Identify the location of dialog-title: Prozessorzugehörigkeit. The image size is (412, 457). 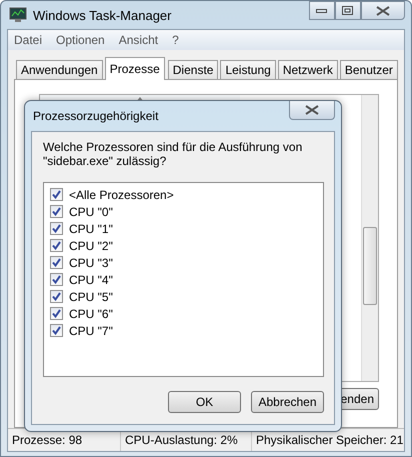
(95, 116).